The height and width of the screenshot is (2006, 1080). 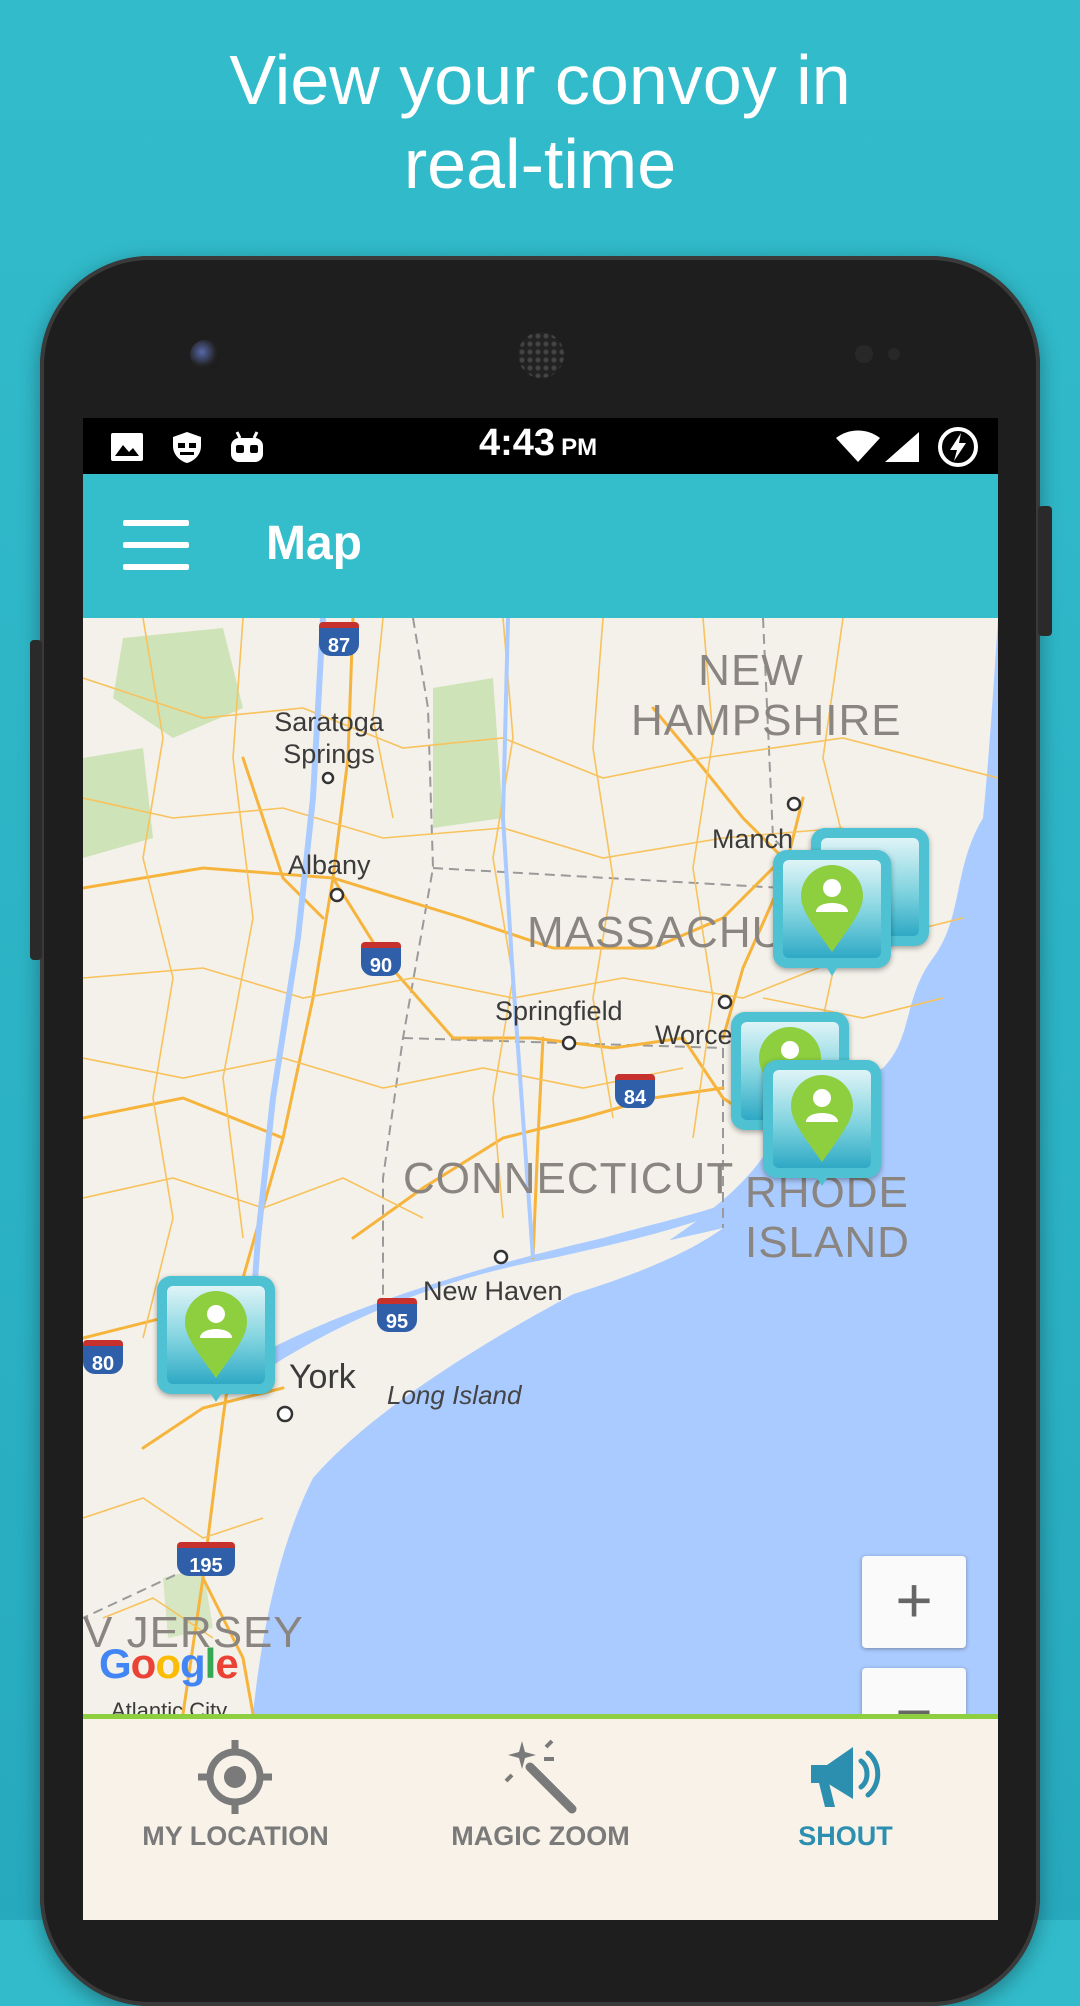 What do you see at coordinates (329, 738) in the screenshot?
I see `map-label-saratoga: Saratoga Springs` at bounding box center [329, 738].